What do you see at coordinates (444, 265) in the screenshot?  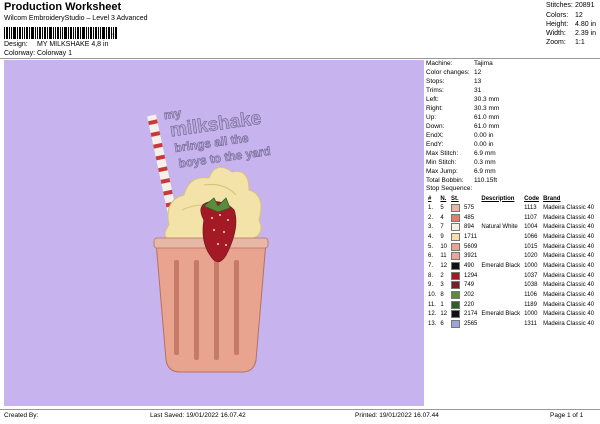 I see `needle-number: 12` at bounding box center [444, 265].